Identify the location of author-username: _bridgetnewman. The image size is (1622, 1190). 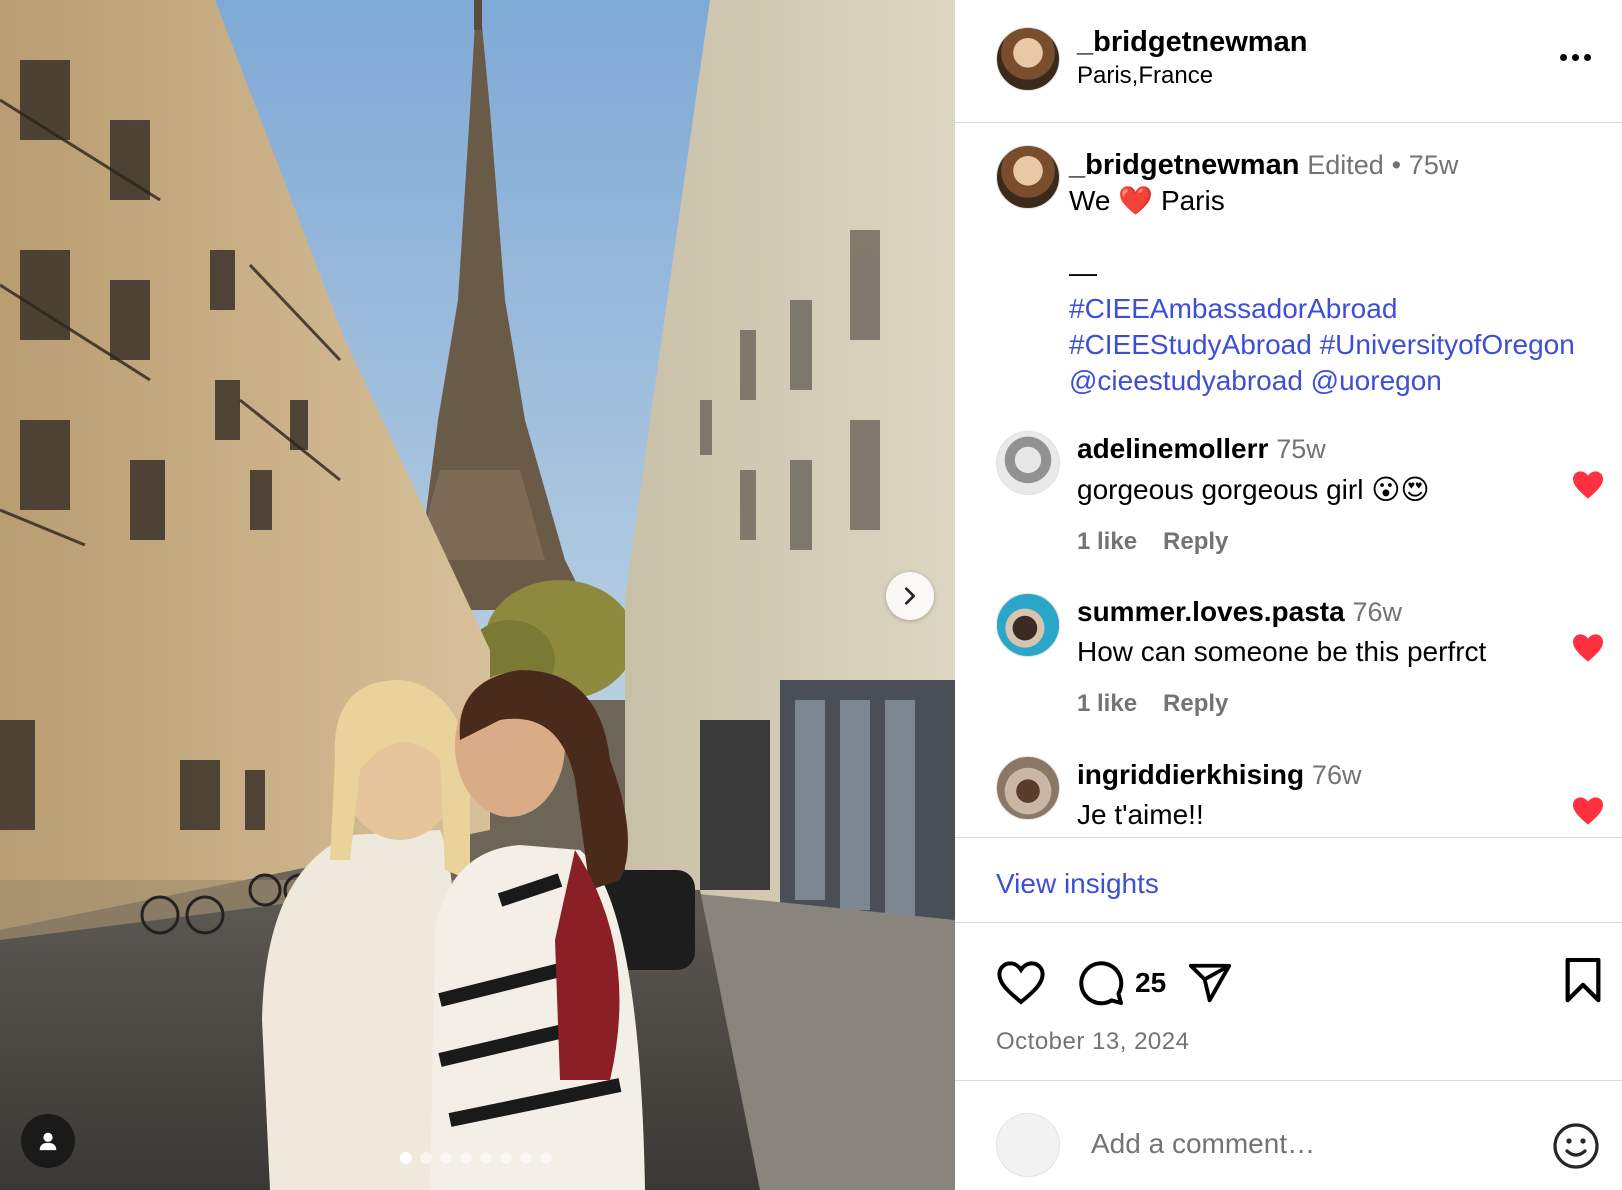
(1192, 42).